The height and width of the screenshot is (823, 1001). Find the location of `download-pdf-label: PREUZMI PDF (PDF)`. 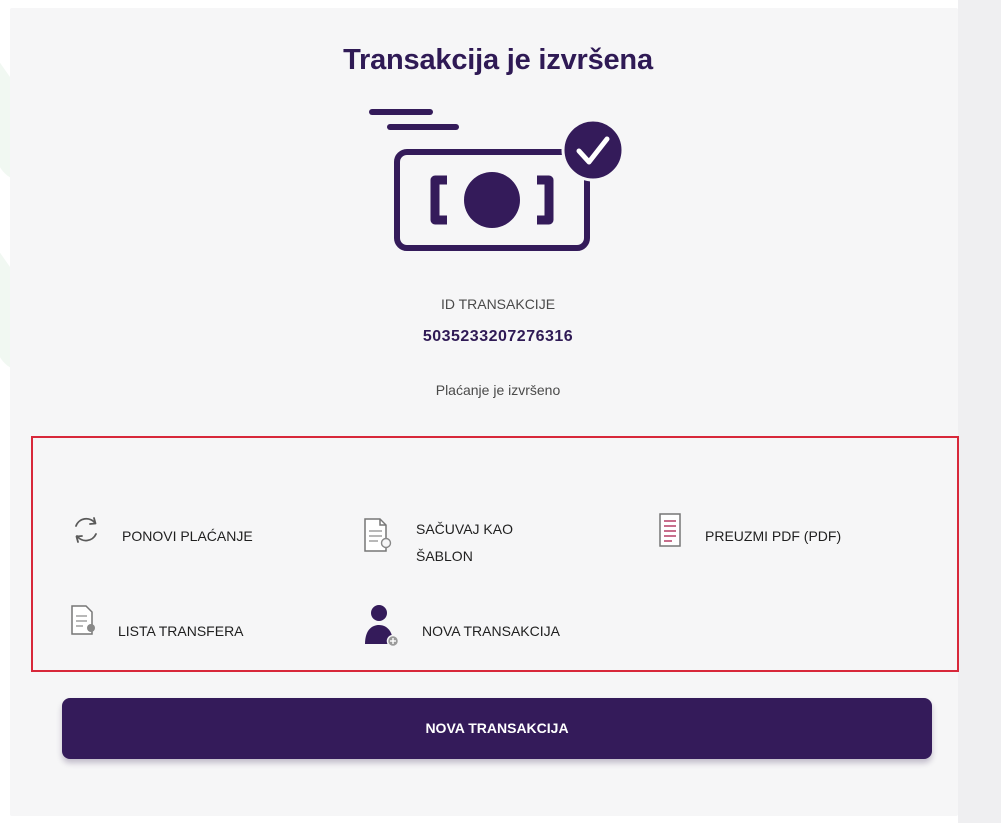

download-pdf-label: PREUZMI PDF (PDF) is located at coordinates (773, 536).